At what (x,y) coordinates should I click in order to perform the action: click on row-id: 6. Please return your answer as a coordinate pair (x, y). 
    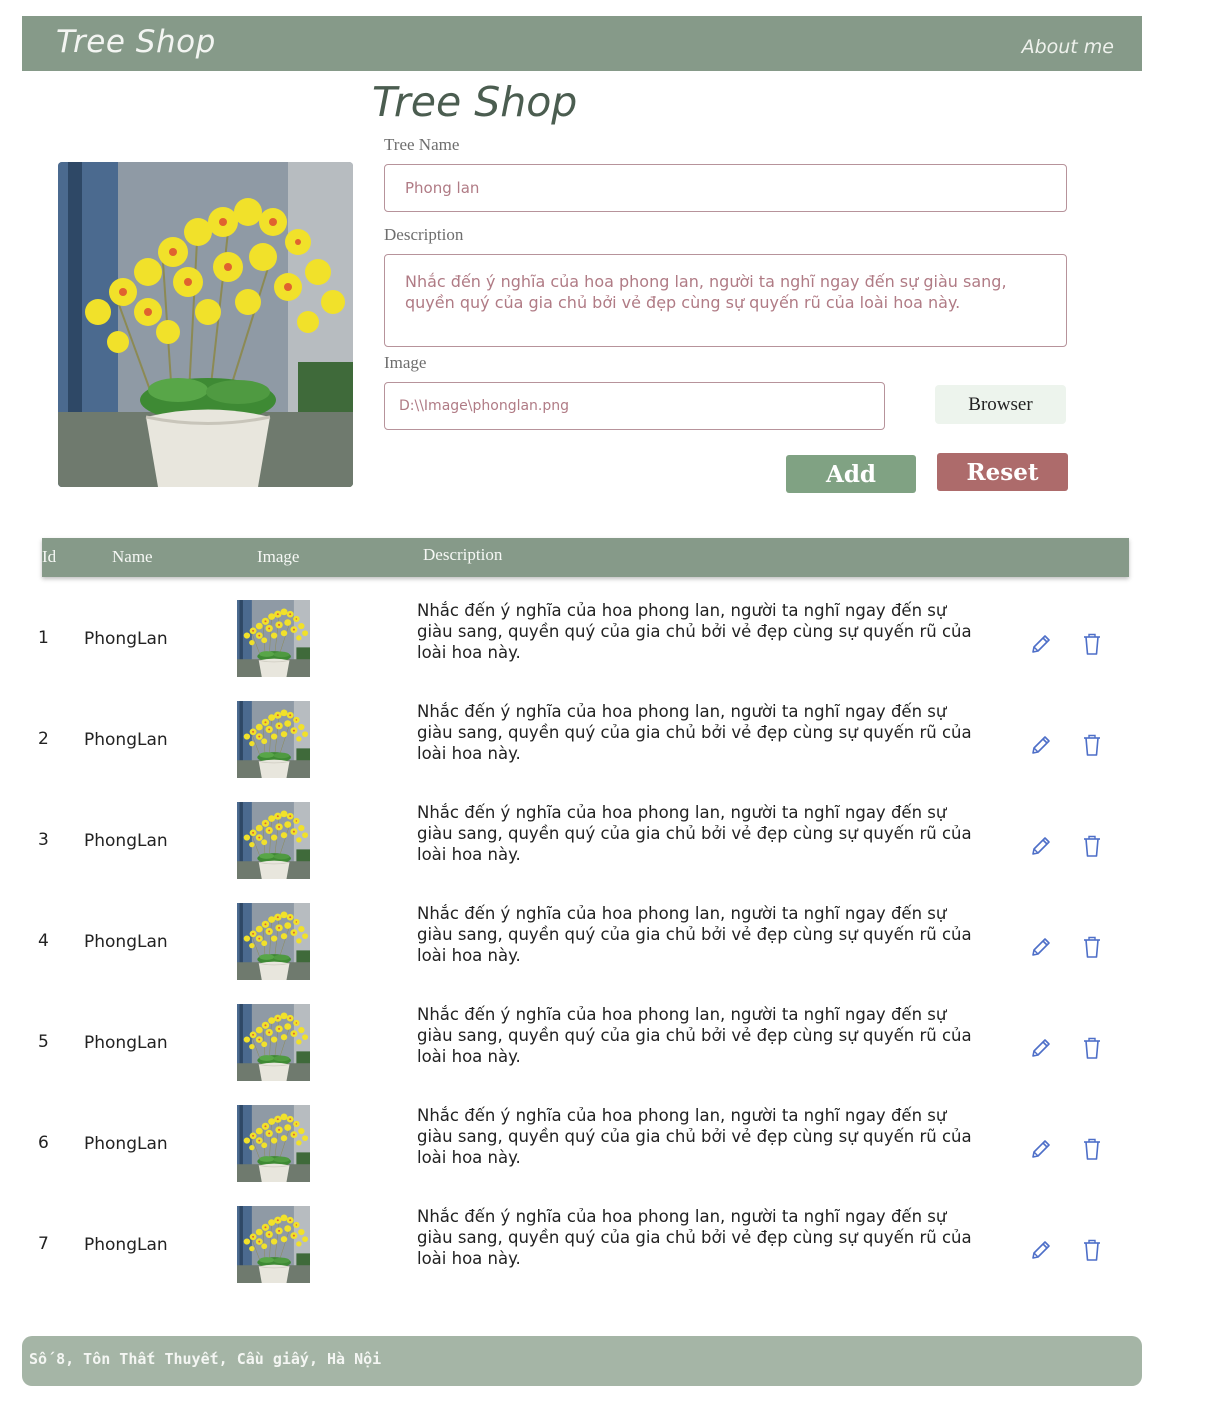
    Looking at the image, I should click on (43, 1143).